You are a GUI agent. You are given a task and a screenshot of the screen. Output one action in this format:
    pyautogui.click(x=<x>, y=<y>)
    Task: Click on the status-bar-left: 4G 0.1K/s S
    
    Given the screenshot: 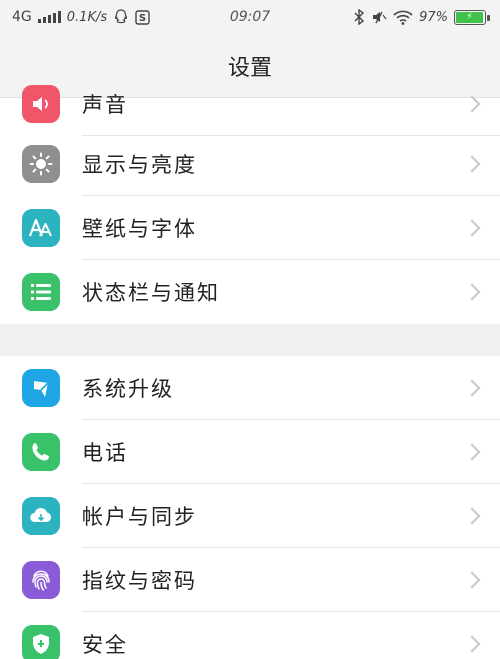 What is the action you would take?
    pyautogui.click(x=81, y=17)
    